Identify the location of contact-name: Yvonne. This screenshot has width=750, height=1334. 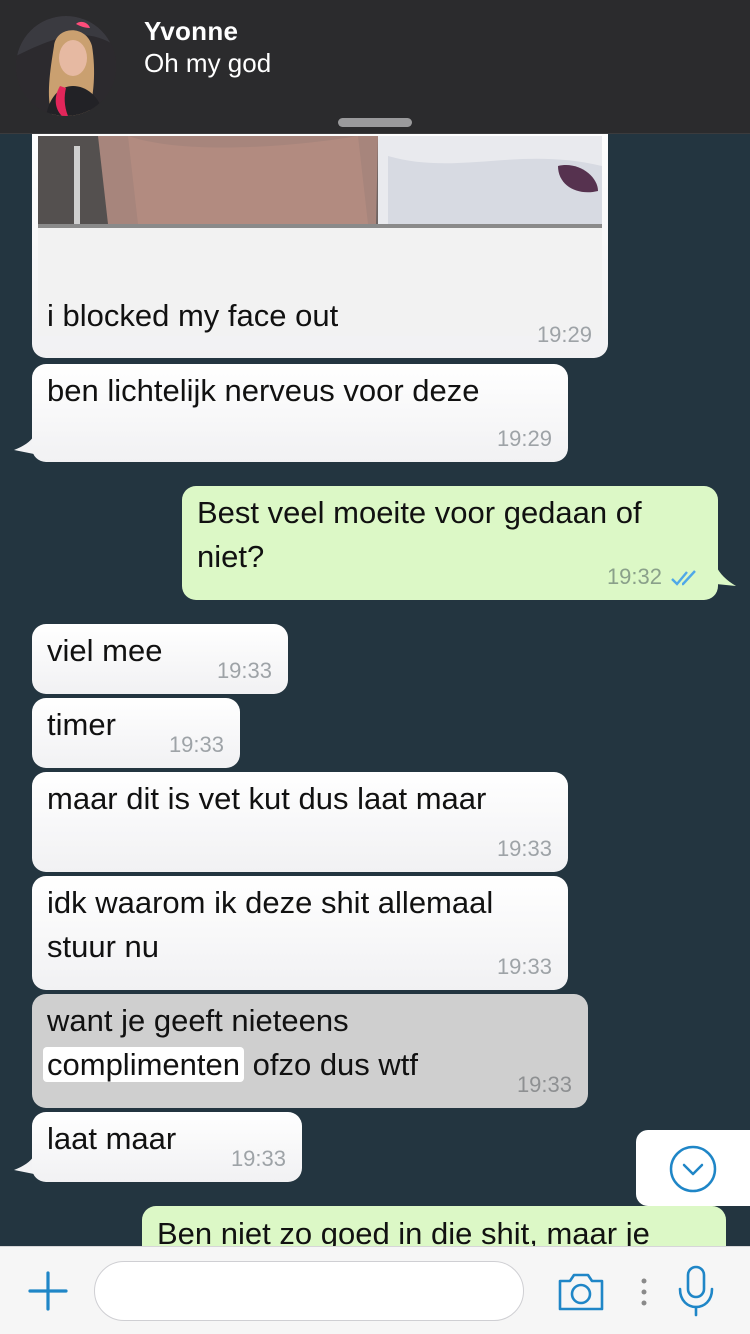
(191, 31).